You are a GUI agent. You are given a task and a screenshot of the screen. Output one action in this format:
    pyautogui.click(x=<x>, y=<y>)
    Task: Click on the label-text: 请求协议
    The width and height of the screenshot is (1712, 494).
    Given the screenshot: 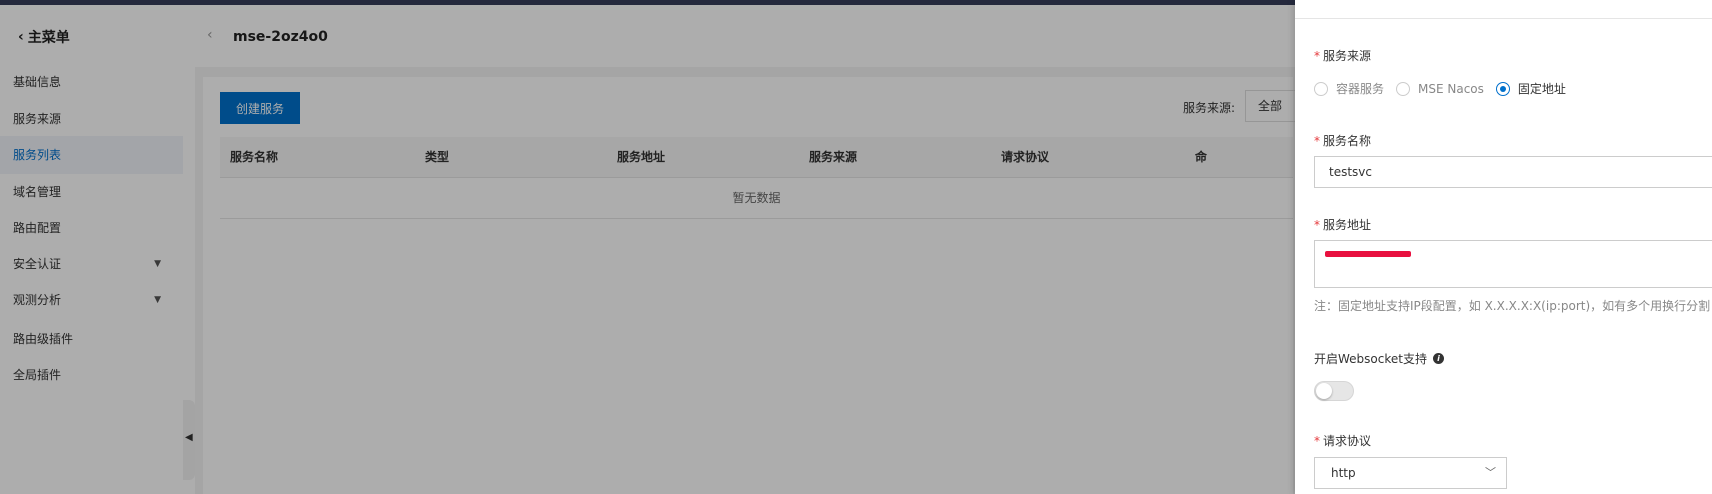 What is the action you would take?
    pyautogui.click(x=1347, y=441)
    